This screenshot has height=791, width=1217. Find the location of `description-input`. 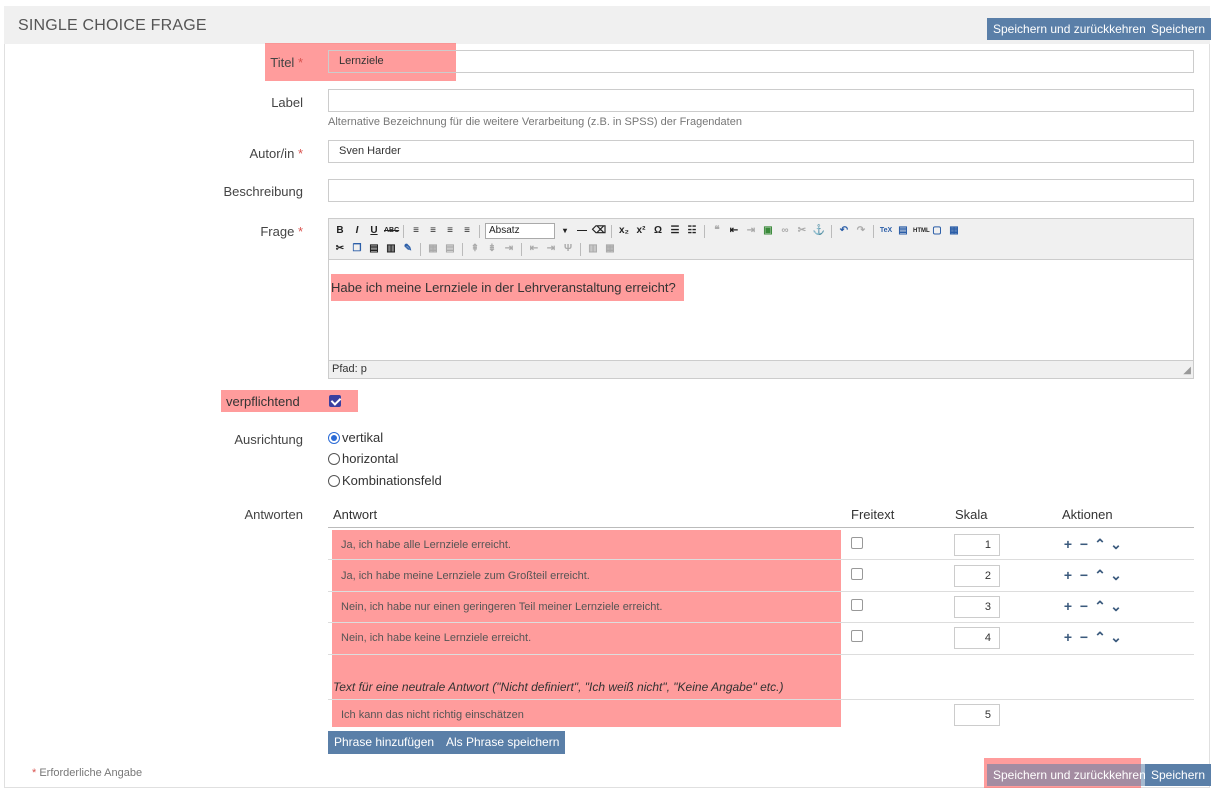

description-input is located at coordinates (761, 190).